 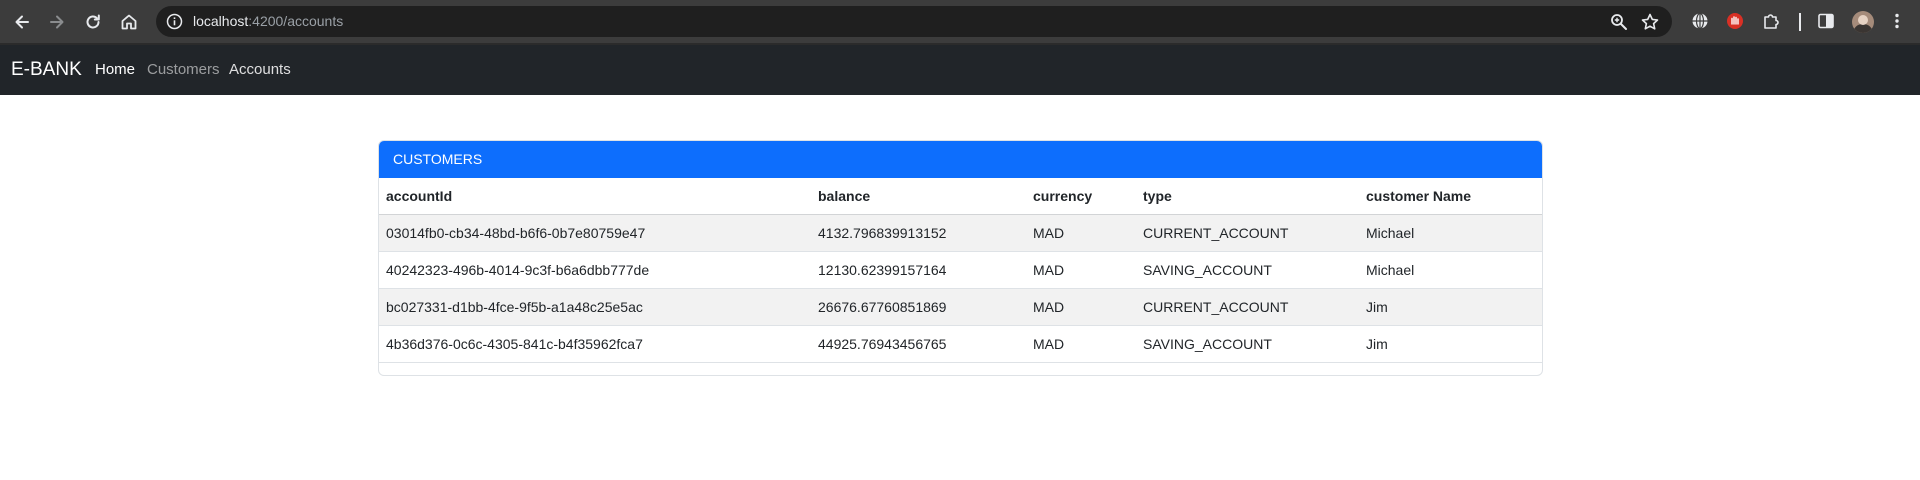 I want to click on more-menu-icon, so click(x=1897, y=21).